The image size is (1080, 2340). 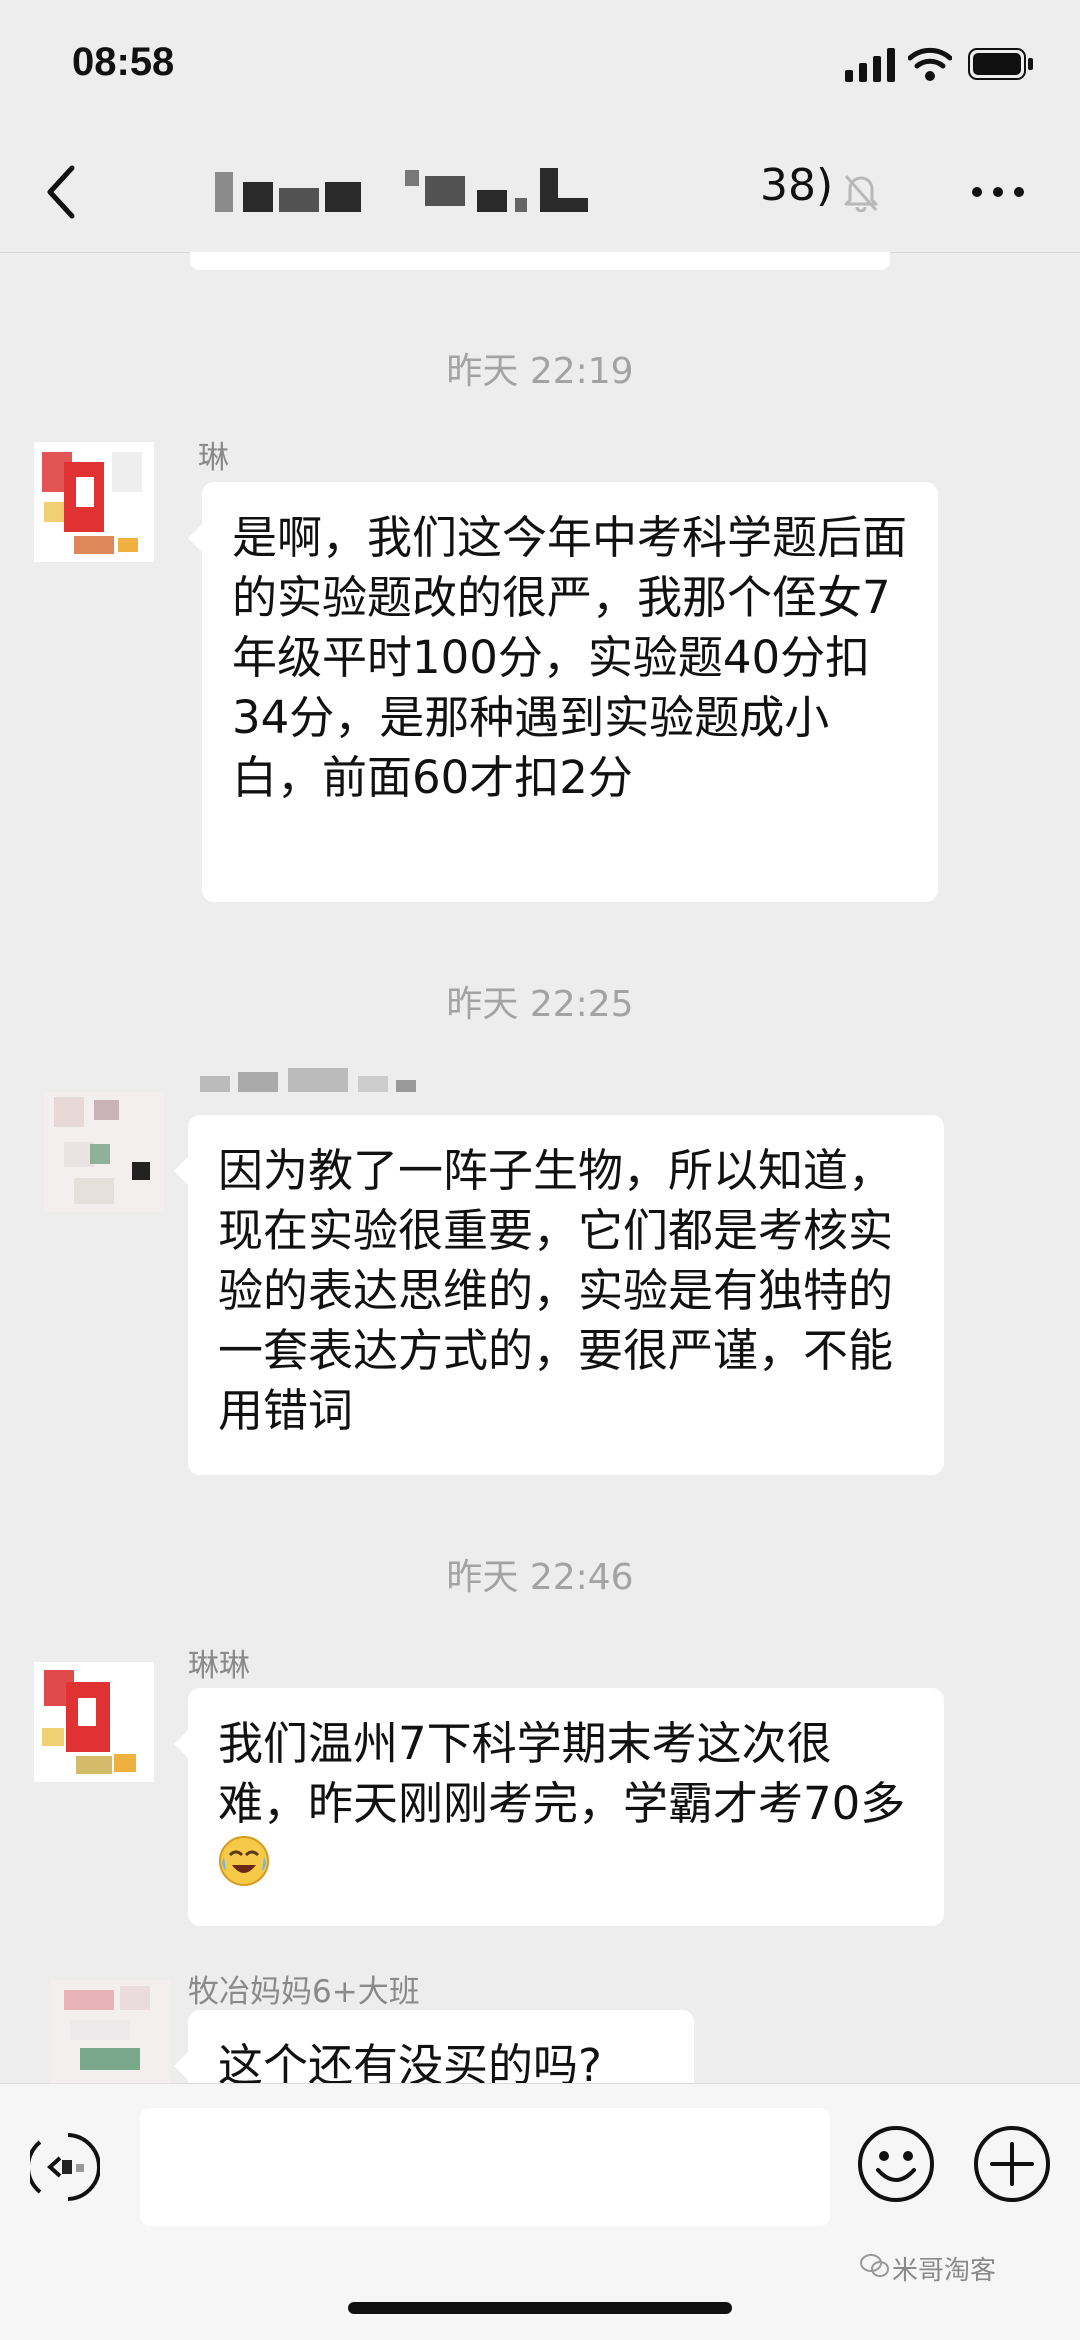 I want to click on home-indicator, so click(x=540, y=2308).